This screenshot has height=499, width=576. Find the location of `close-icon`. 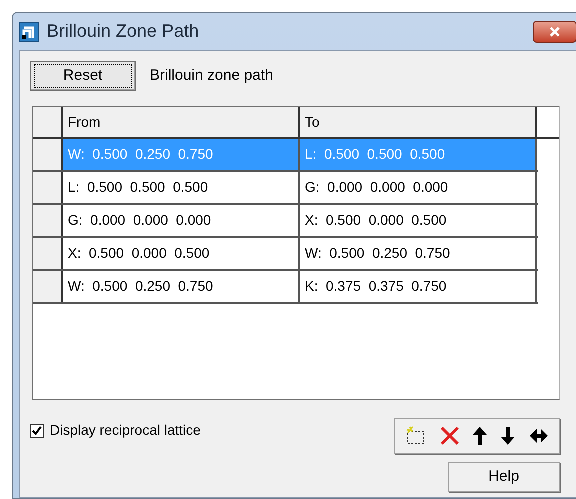

close-icon is located at coordinates (555, 31).